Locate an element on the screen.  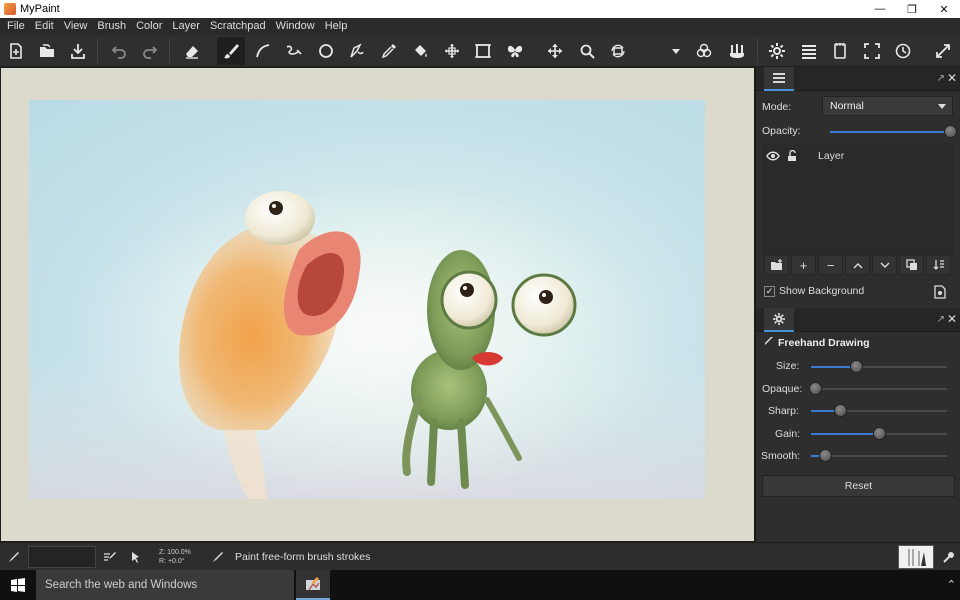
size-label: Size: is located at coordinates (788, 366).